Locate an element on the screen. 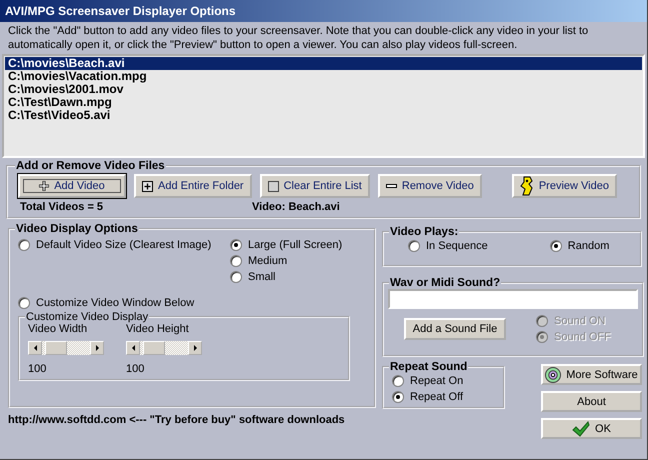 This screenshot has width=648, height=460. disc-icon is located at coordinates (553, 374).